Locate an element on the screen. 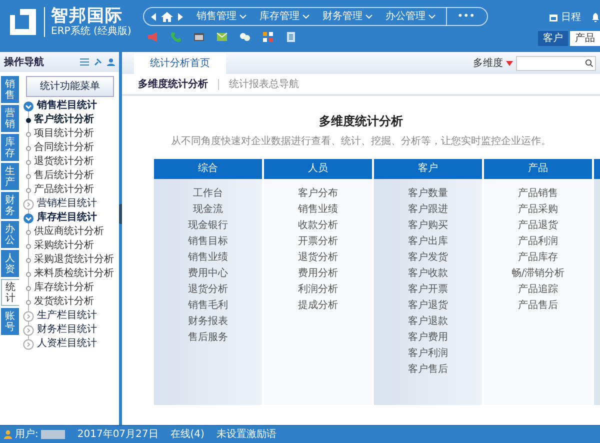 The image size is (600, 443). tree-item: 供应商统计分析 is located at coordinates (67, 232).